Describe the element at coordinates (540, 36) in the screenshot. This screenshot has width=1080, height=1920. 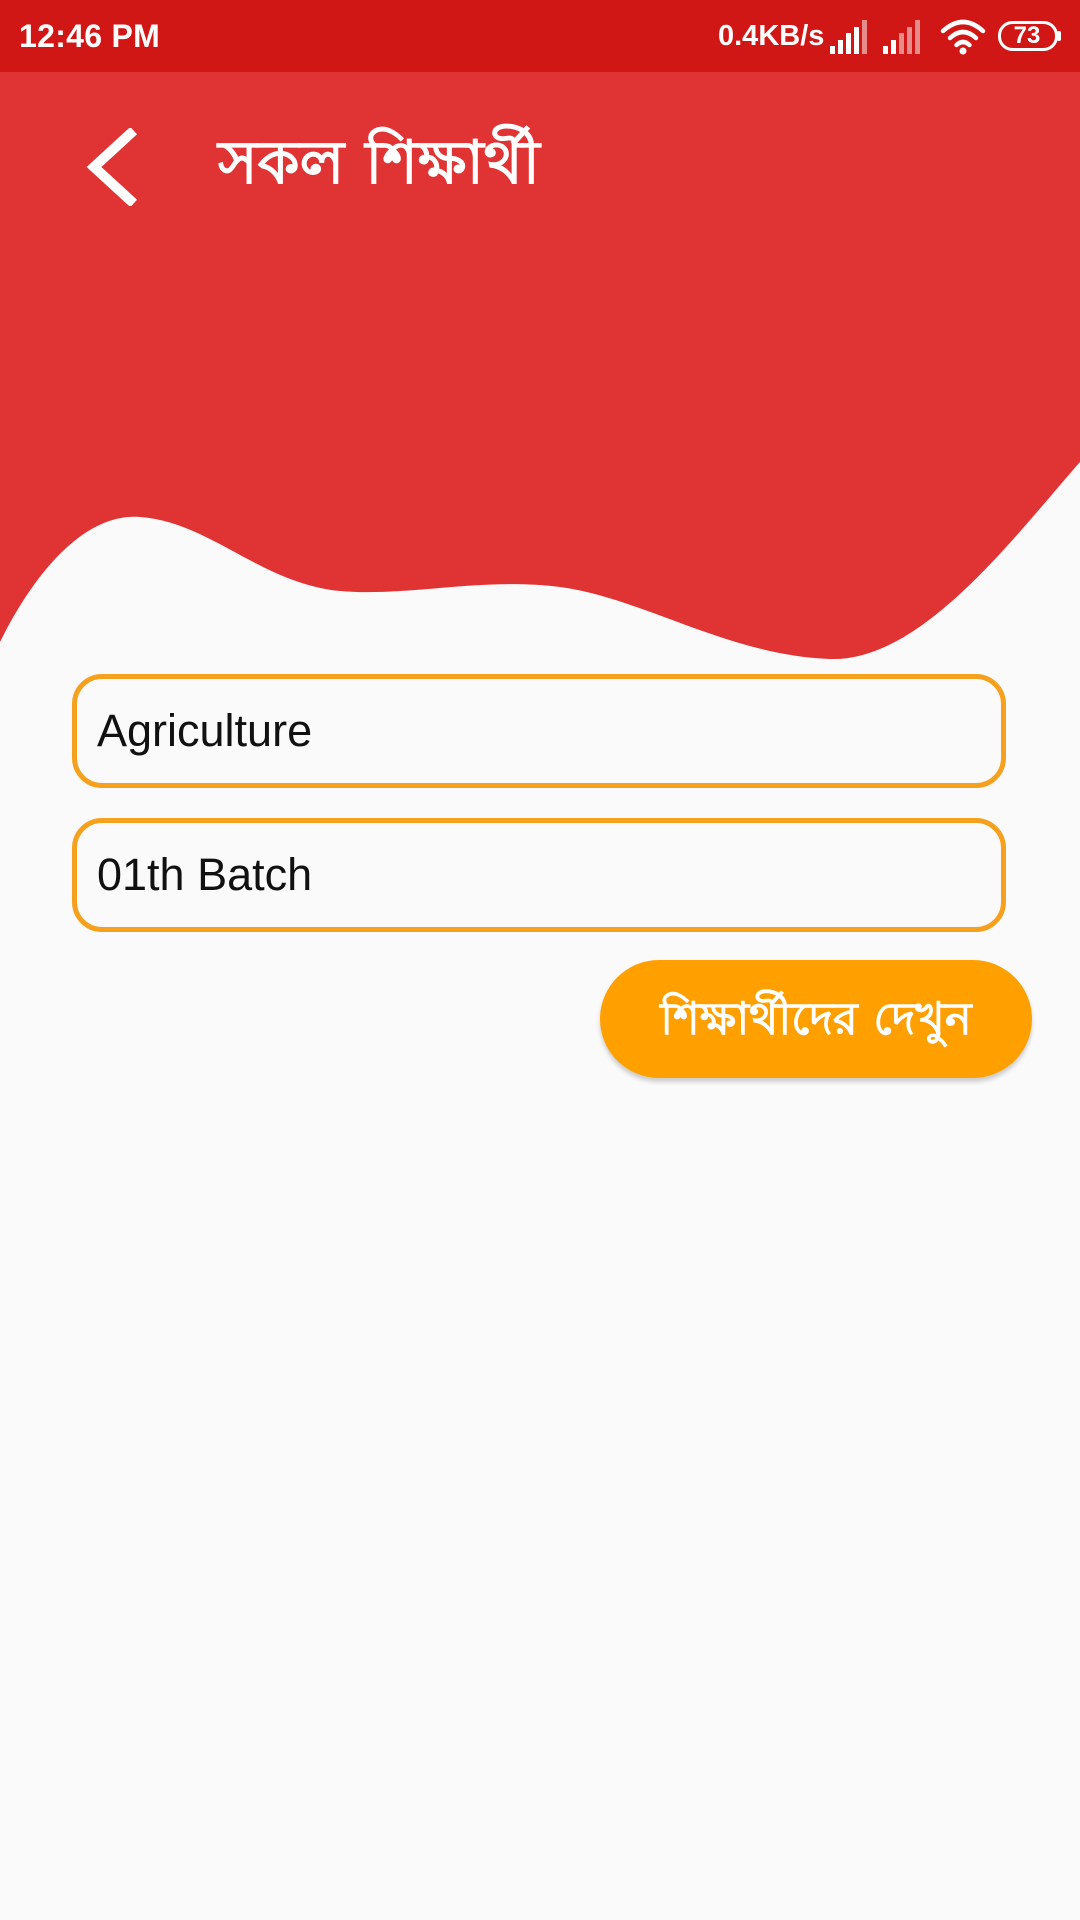
I see `status-bar: 12:46 PM 0.4KB/s 73` at that location.